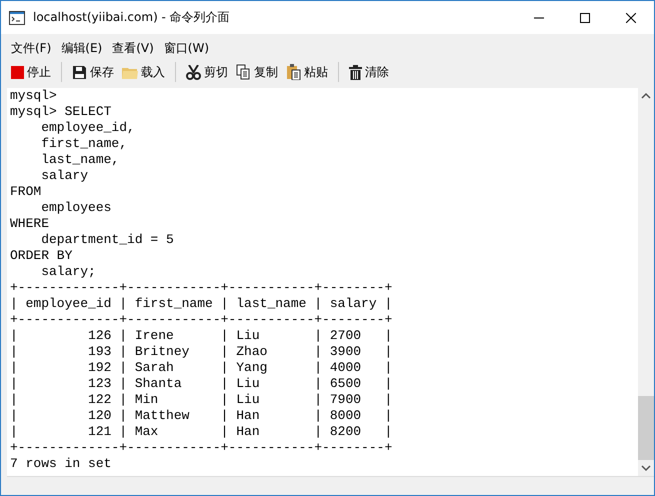 This screenshot has width=655, height=496. What do you see at coordinates (80, 160) in the screenshot?
I see `console-line: last_name,` at bounding box center [80, 160].